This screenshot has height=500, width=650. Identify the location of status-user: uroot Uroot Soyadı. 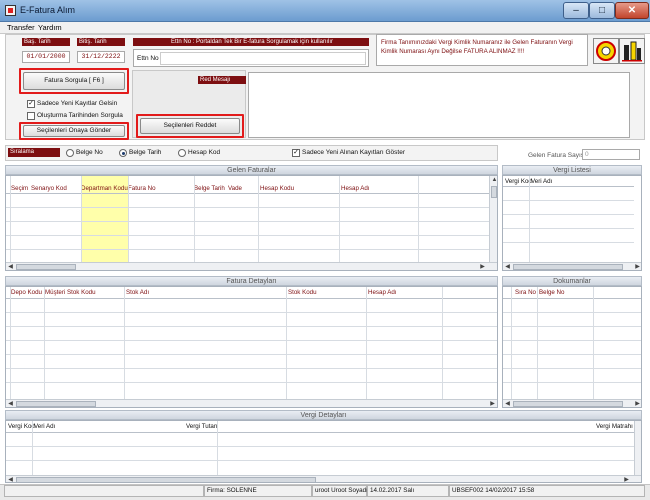
(340, 491).